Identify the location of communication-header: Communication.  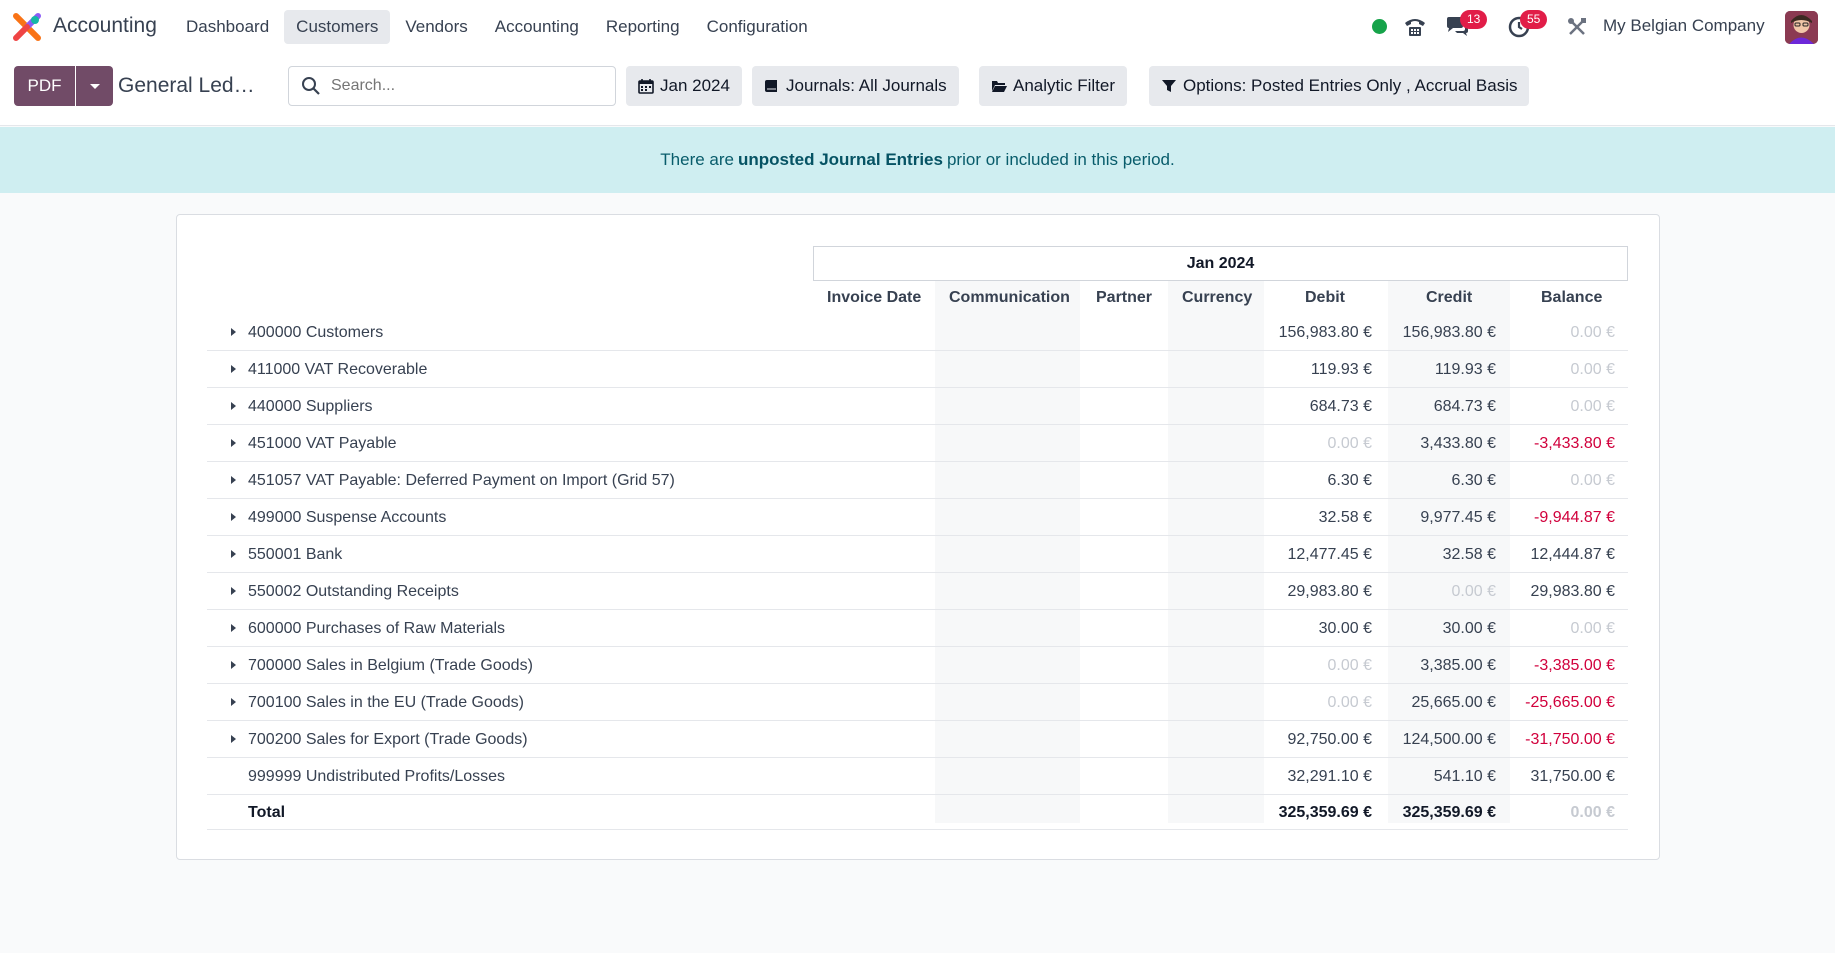
(1009, 298).